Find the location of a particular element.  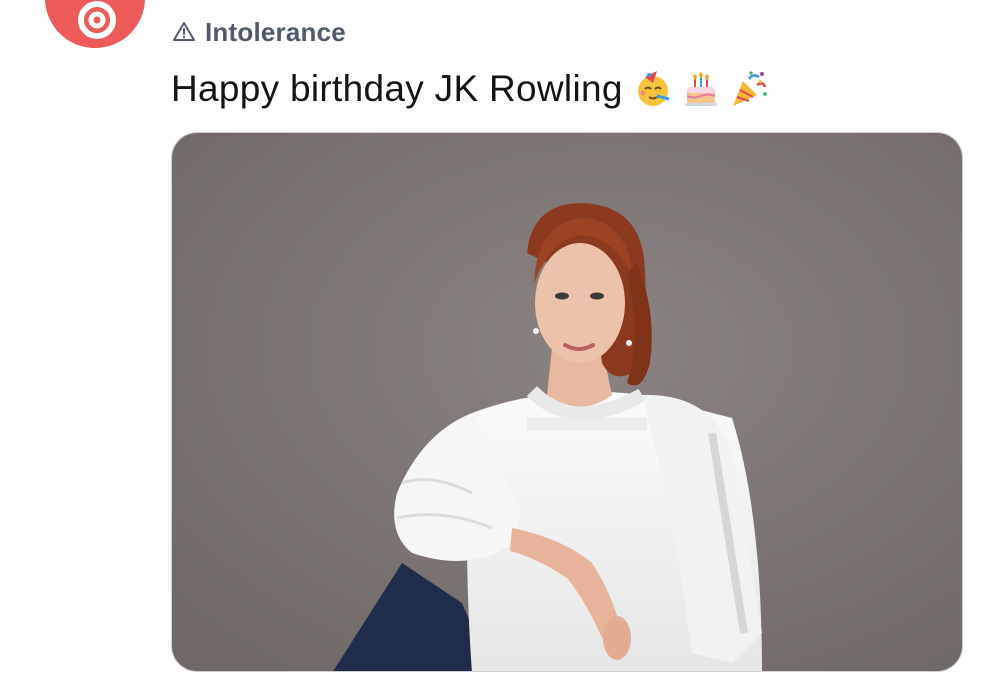

birthday-cake-icon is located at coordinates (700, 89).